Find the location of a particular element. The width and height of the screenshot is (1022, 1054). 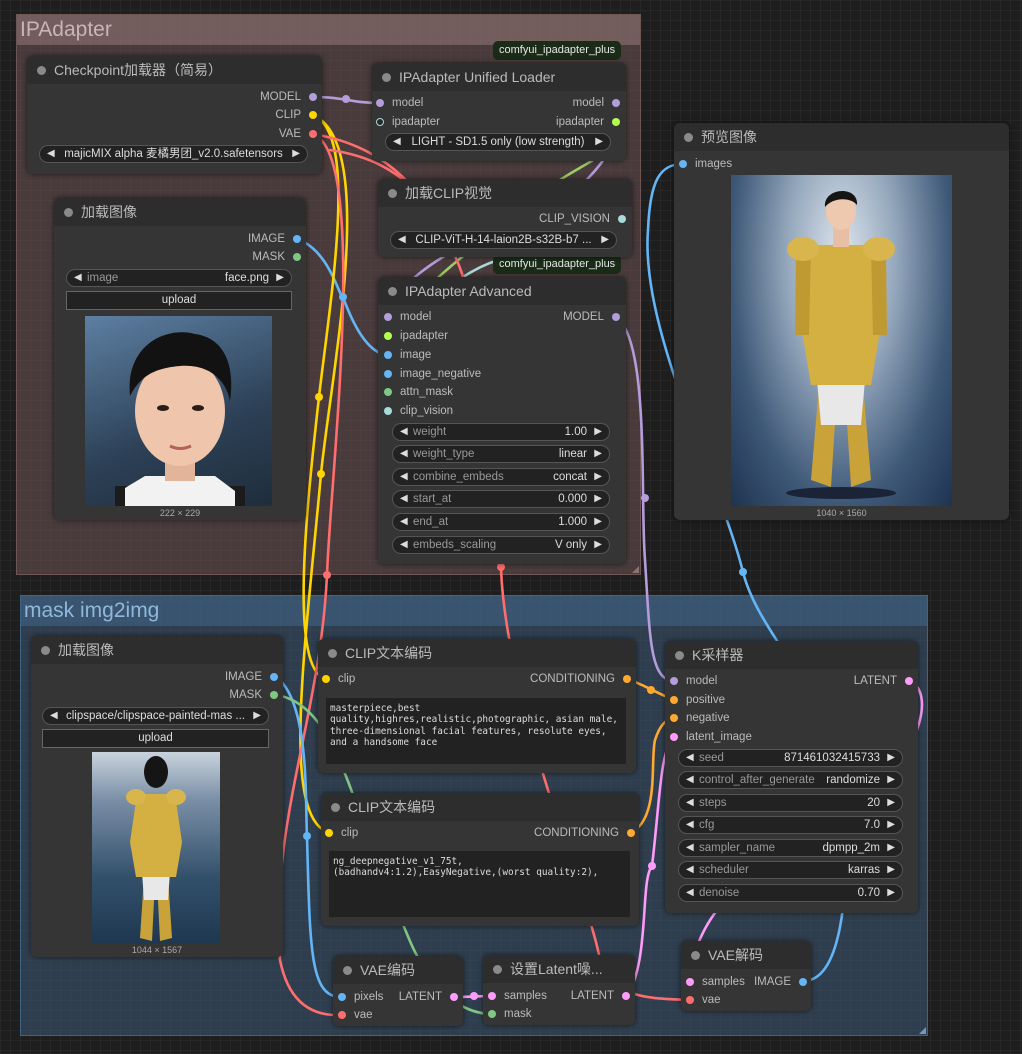

node-title: 加载图像 is located at coordinates (157, 650).